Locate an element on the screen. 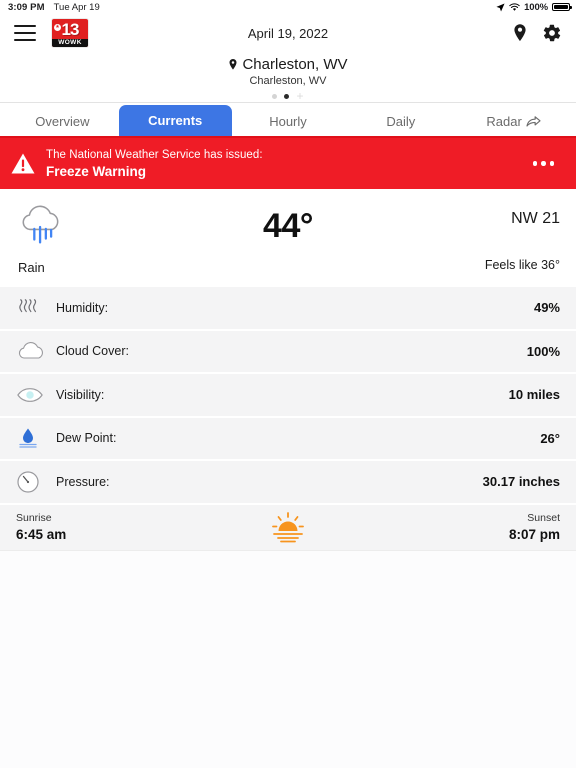 The width and height of the screenshot is (576, 768). battery-percent: 100% is located at coordinates (536, 7).